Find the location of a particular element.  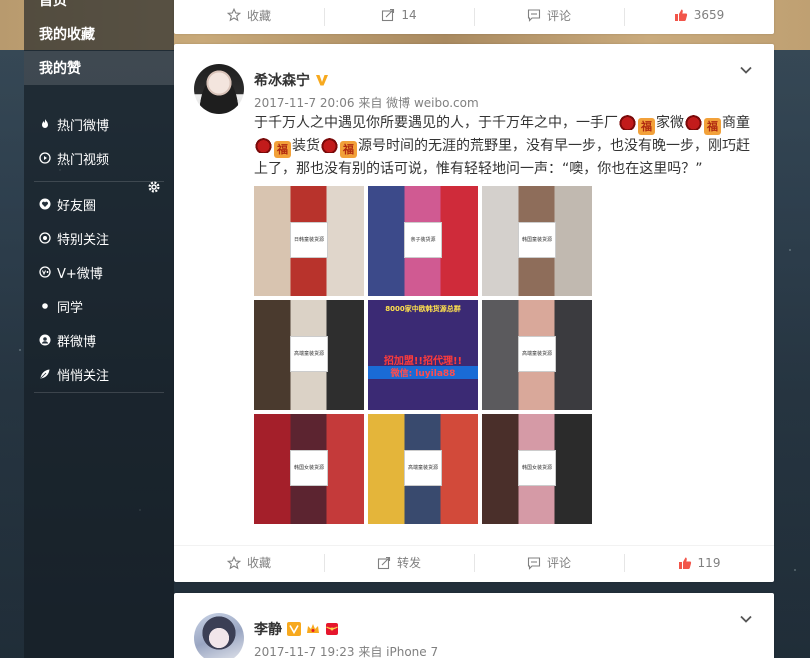

sidebar-item-label: 我的赞 is located at coordinates (60, 69).